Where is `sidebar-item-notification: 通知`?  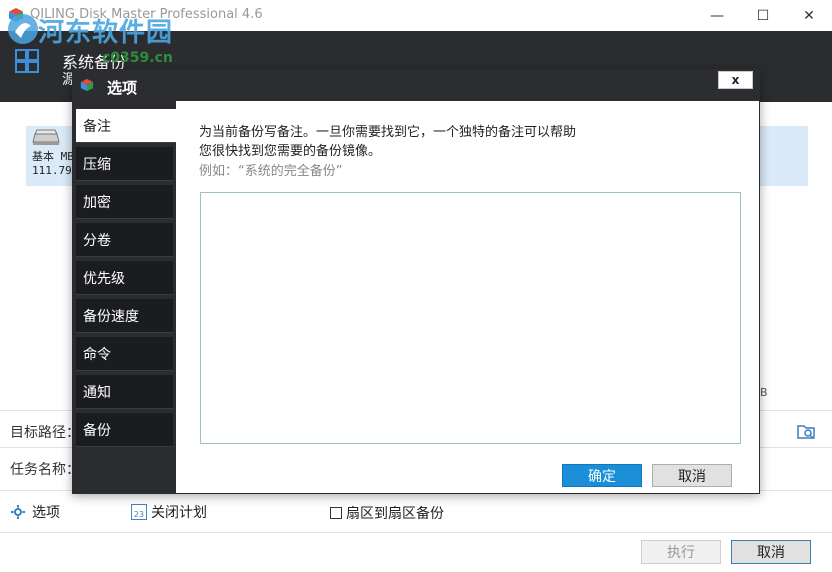
sidebar-item-notification: 通知 is located at coordinates (124, 392).